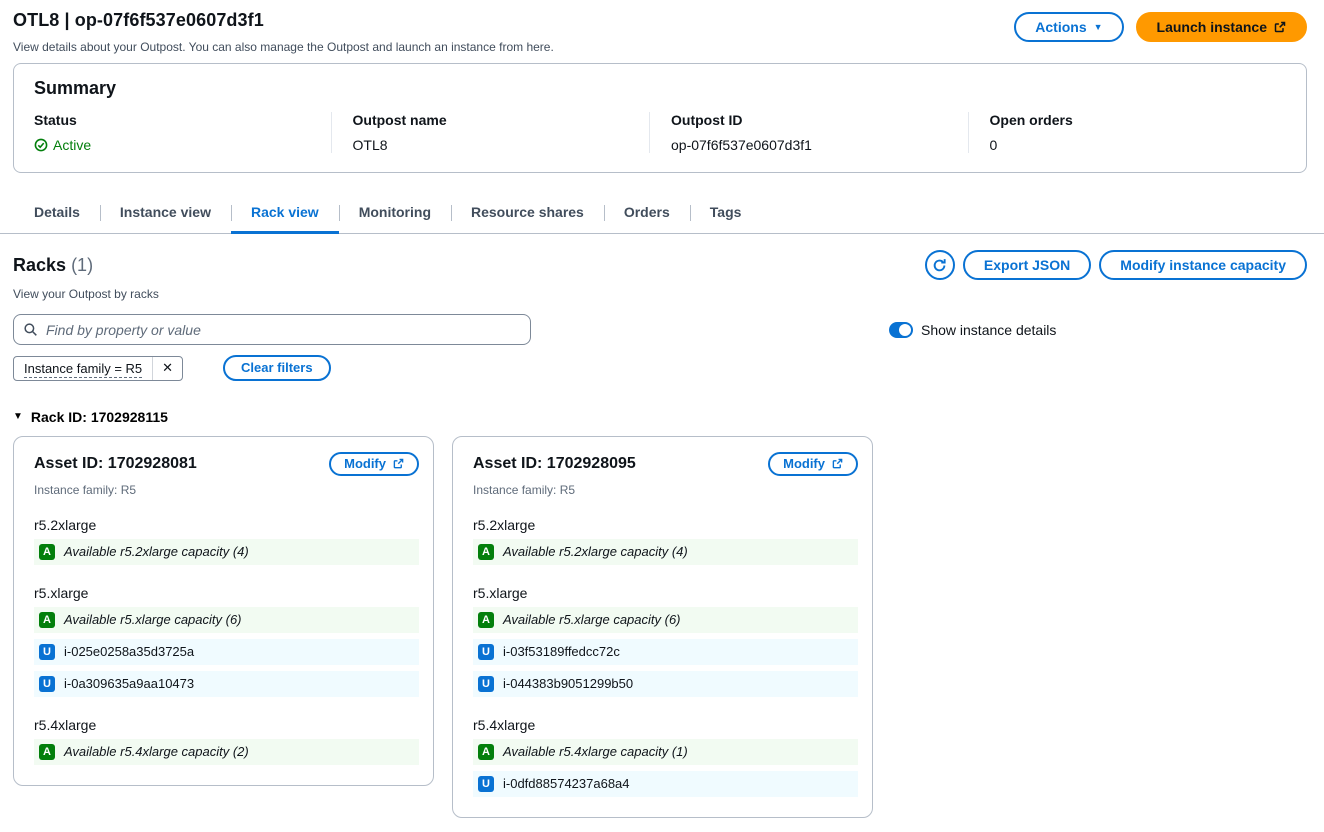 The width and height of the screenshot is (1324, 832). What do you see at coordinates (57, 214) in the screenshot?
I see `tab-details: Details` at bounding box center [57, 214].